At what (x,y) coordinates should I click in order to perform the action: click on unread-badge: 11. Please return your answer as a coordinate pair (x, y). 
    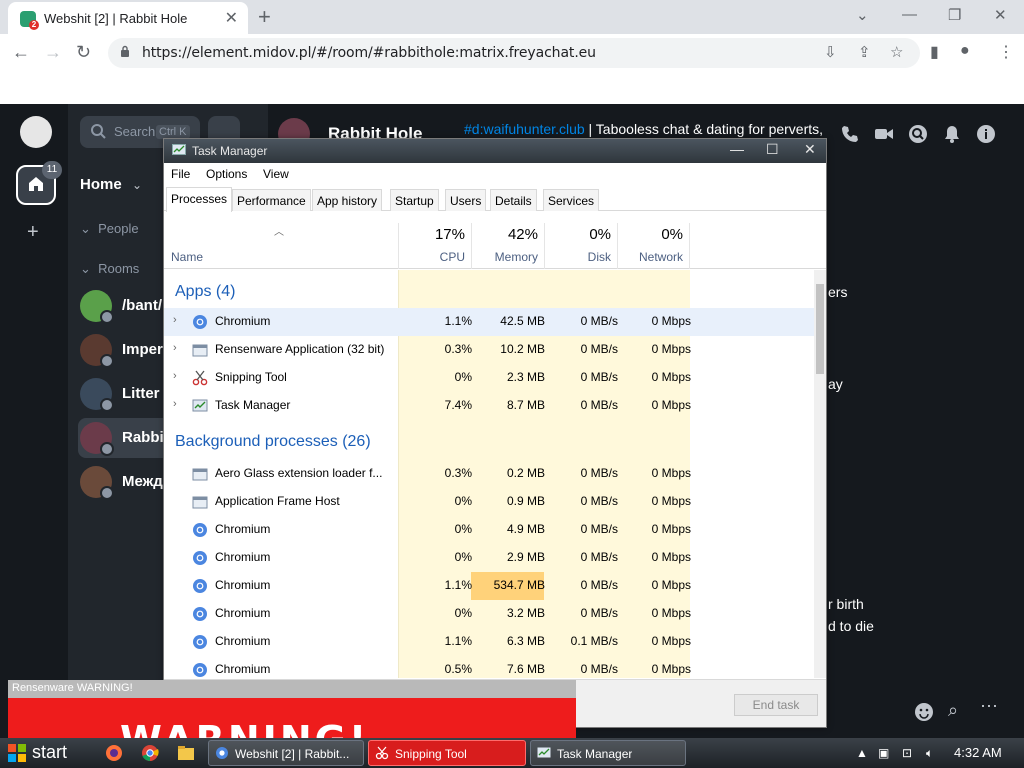
    Looking at the image, I should click on (52, 170).